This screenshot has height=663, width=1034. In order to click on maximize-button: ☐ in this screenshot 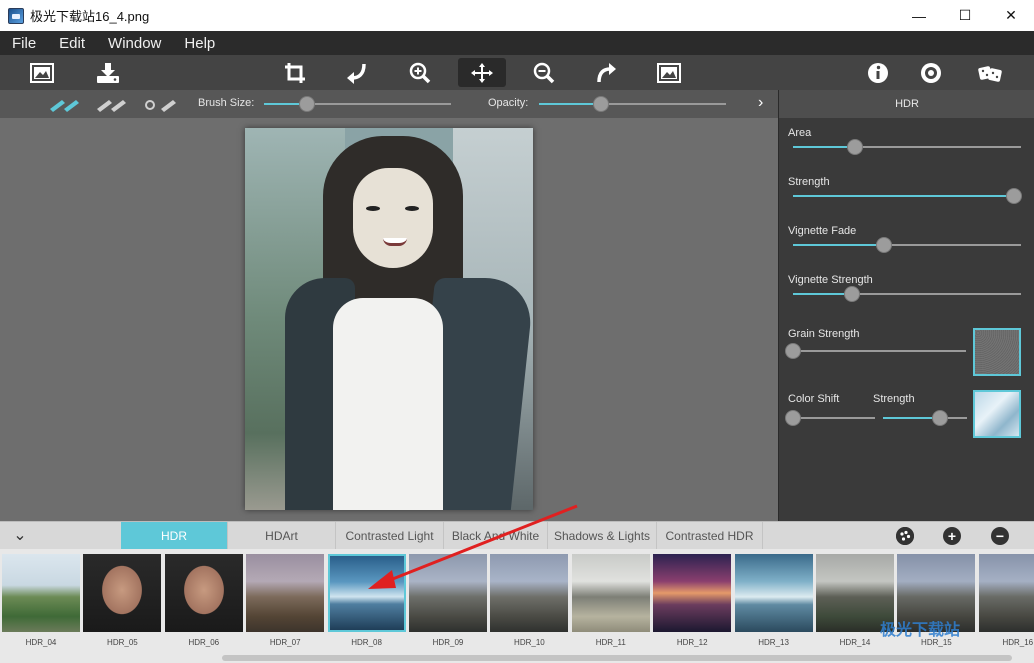, I will do `click(965, 15)`.